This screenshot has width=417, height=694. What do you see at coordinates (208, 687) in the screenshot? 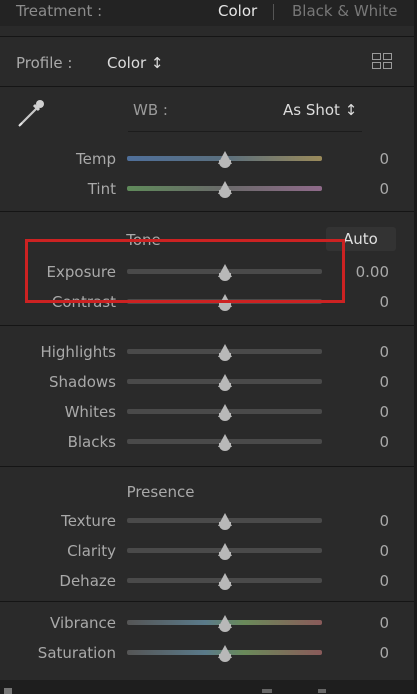
I see `bottom-toolbar` at bounding box center [208, 687].